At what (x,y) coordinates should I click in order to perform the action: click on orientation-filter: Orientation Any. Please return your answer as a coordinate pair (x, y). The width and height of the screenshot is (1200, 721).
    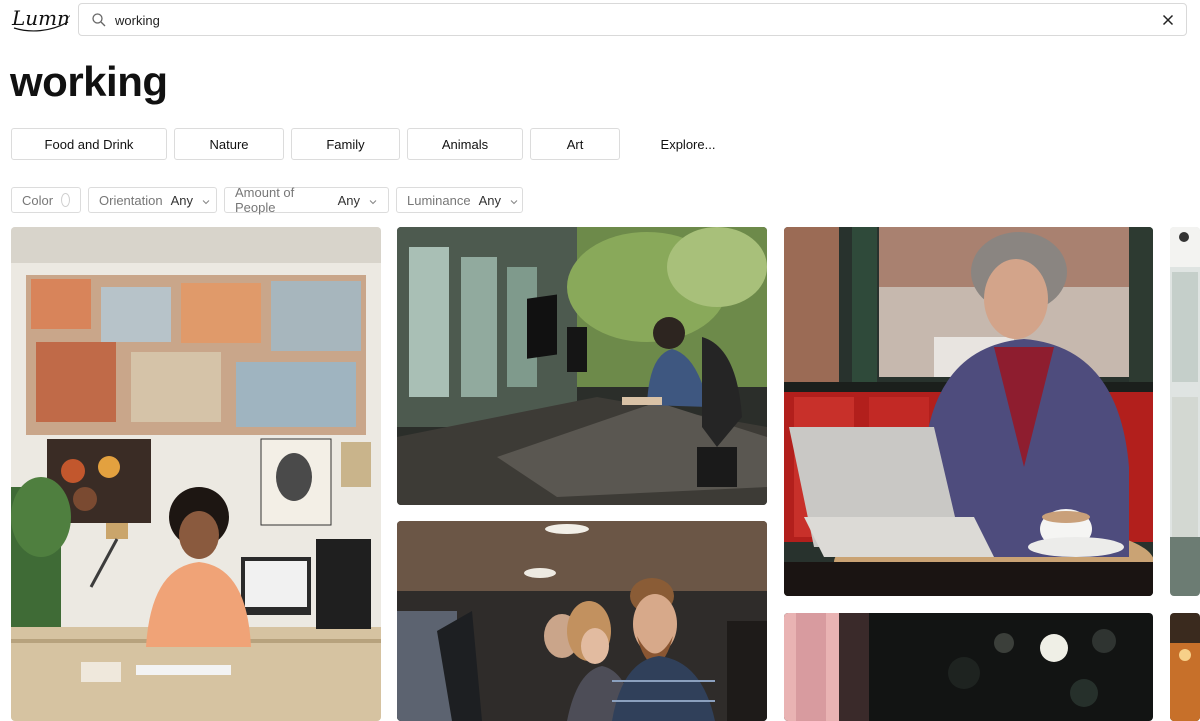
    Looking at the image, I should click on (152, 200).